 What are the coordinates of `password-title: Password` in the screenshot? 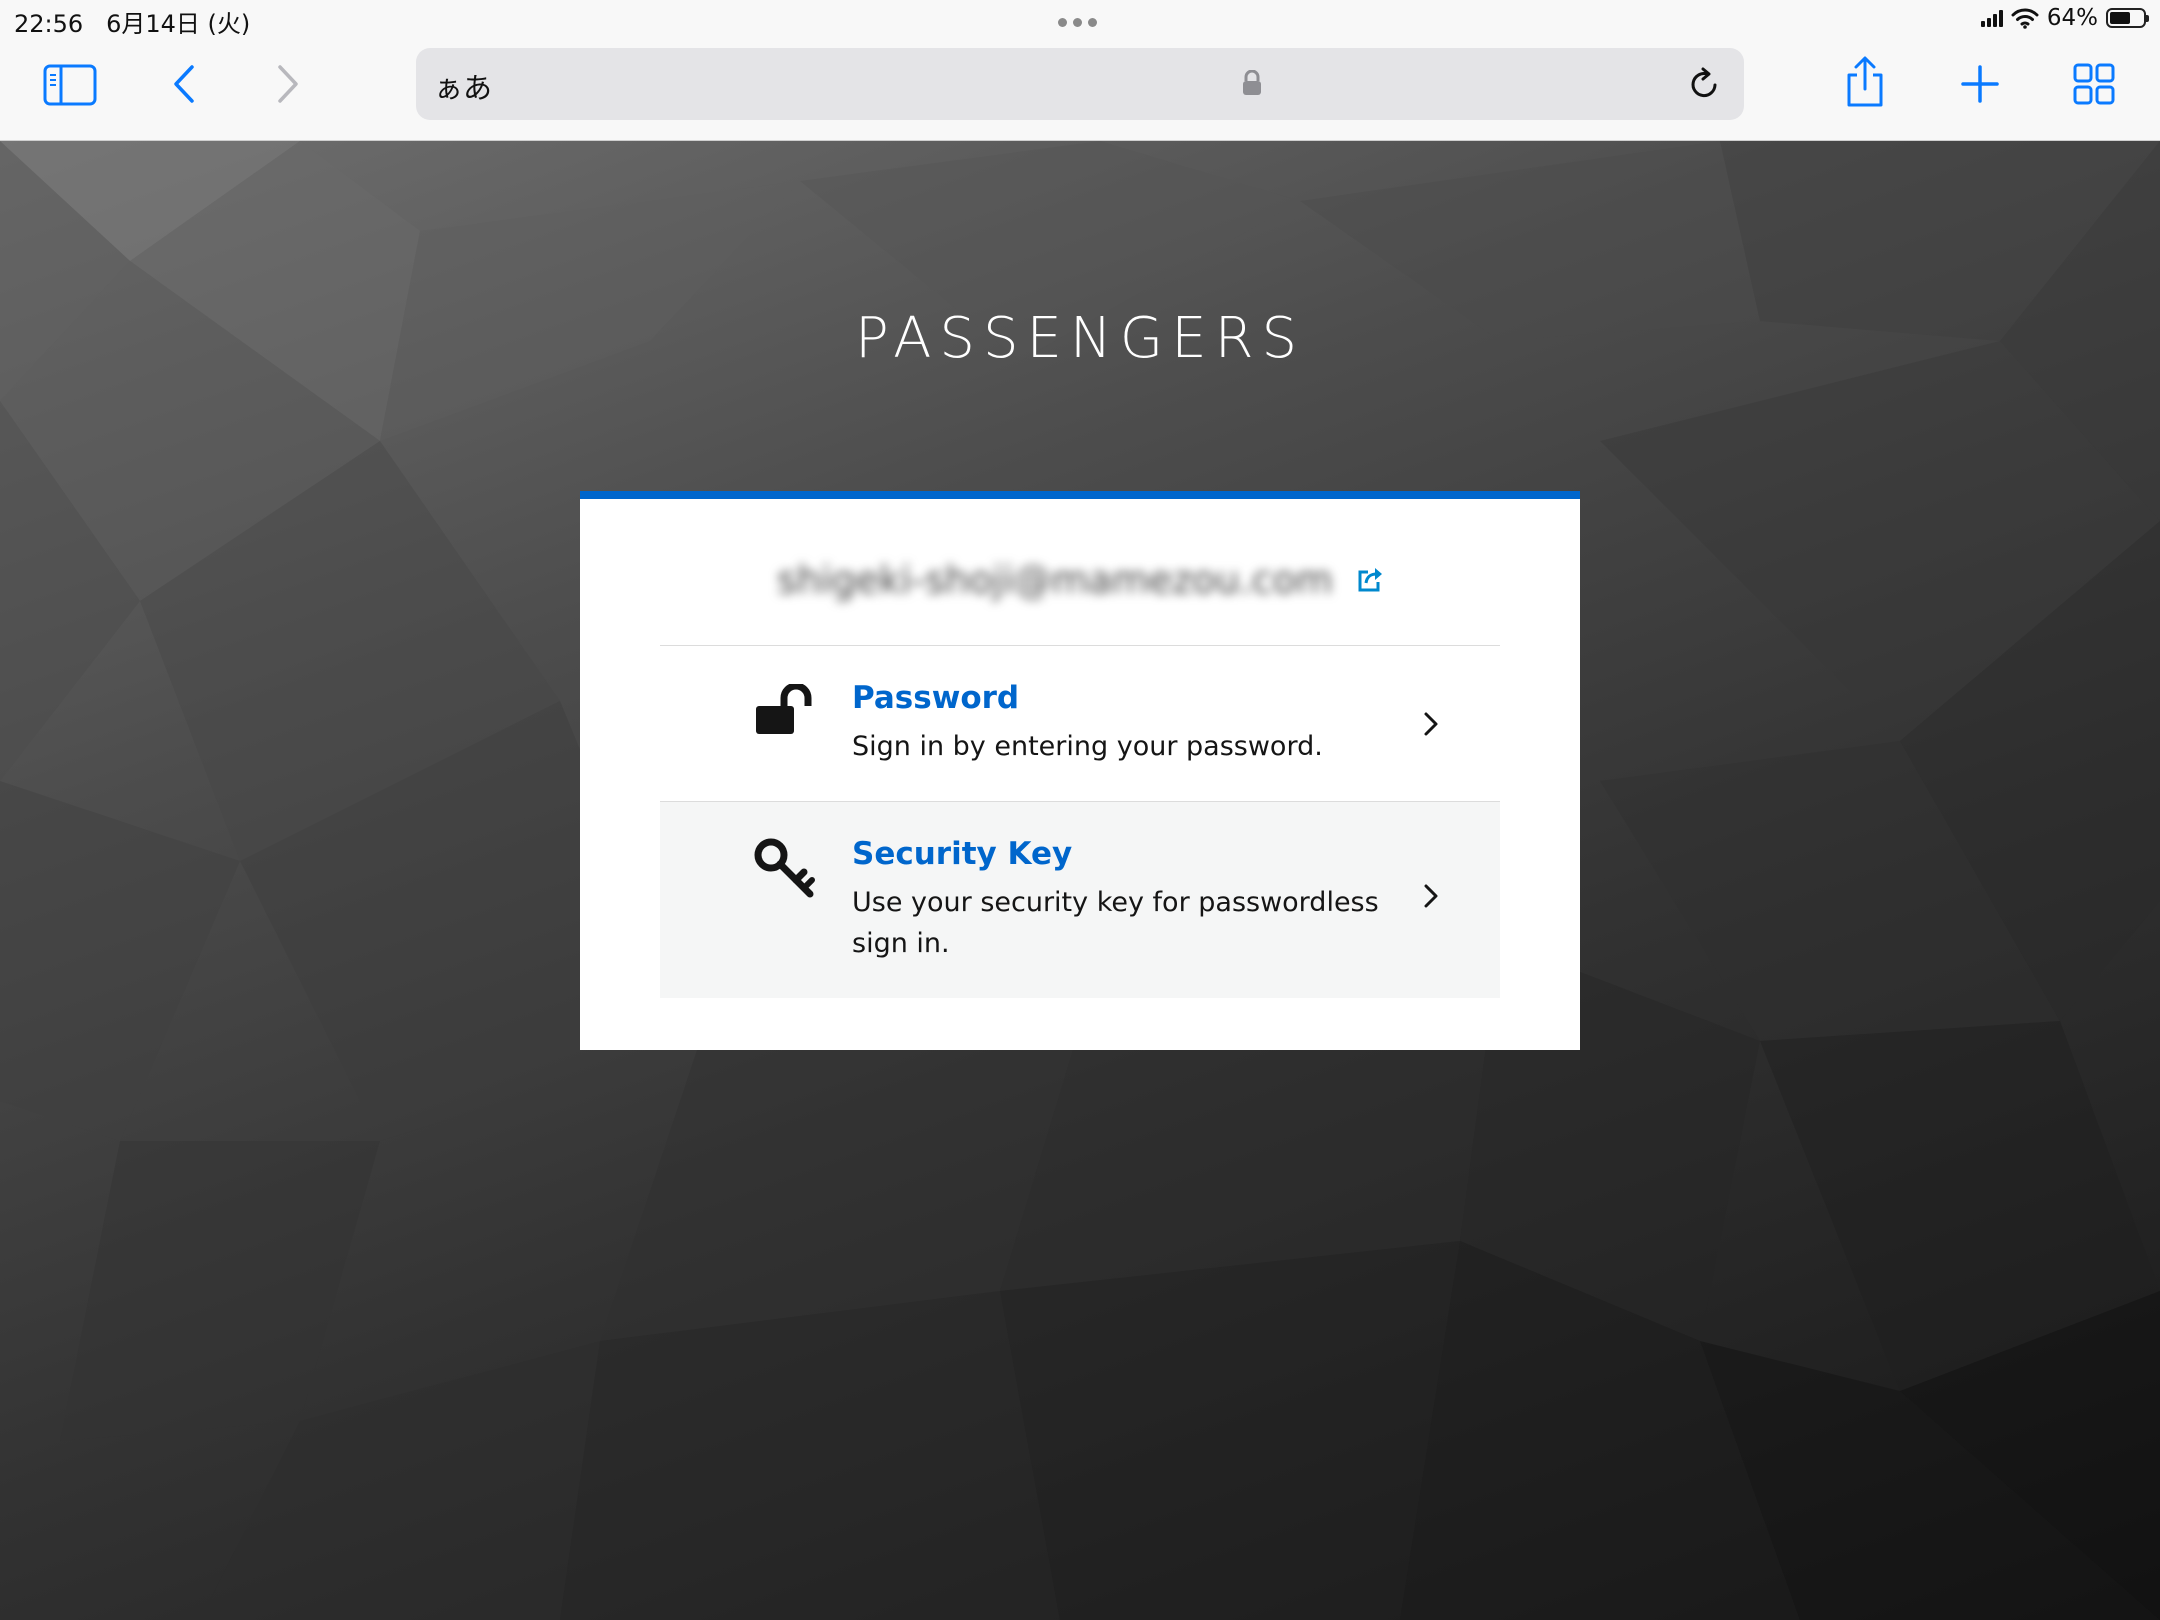 It's located at (936, 698).